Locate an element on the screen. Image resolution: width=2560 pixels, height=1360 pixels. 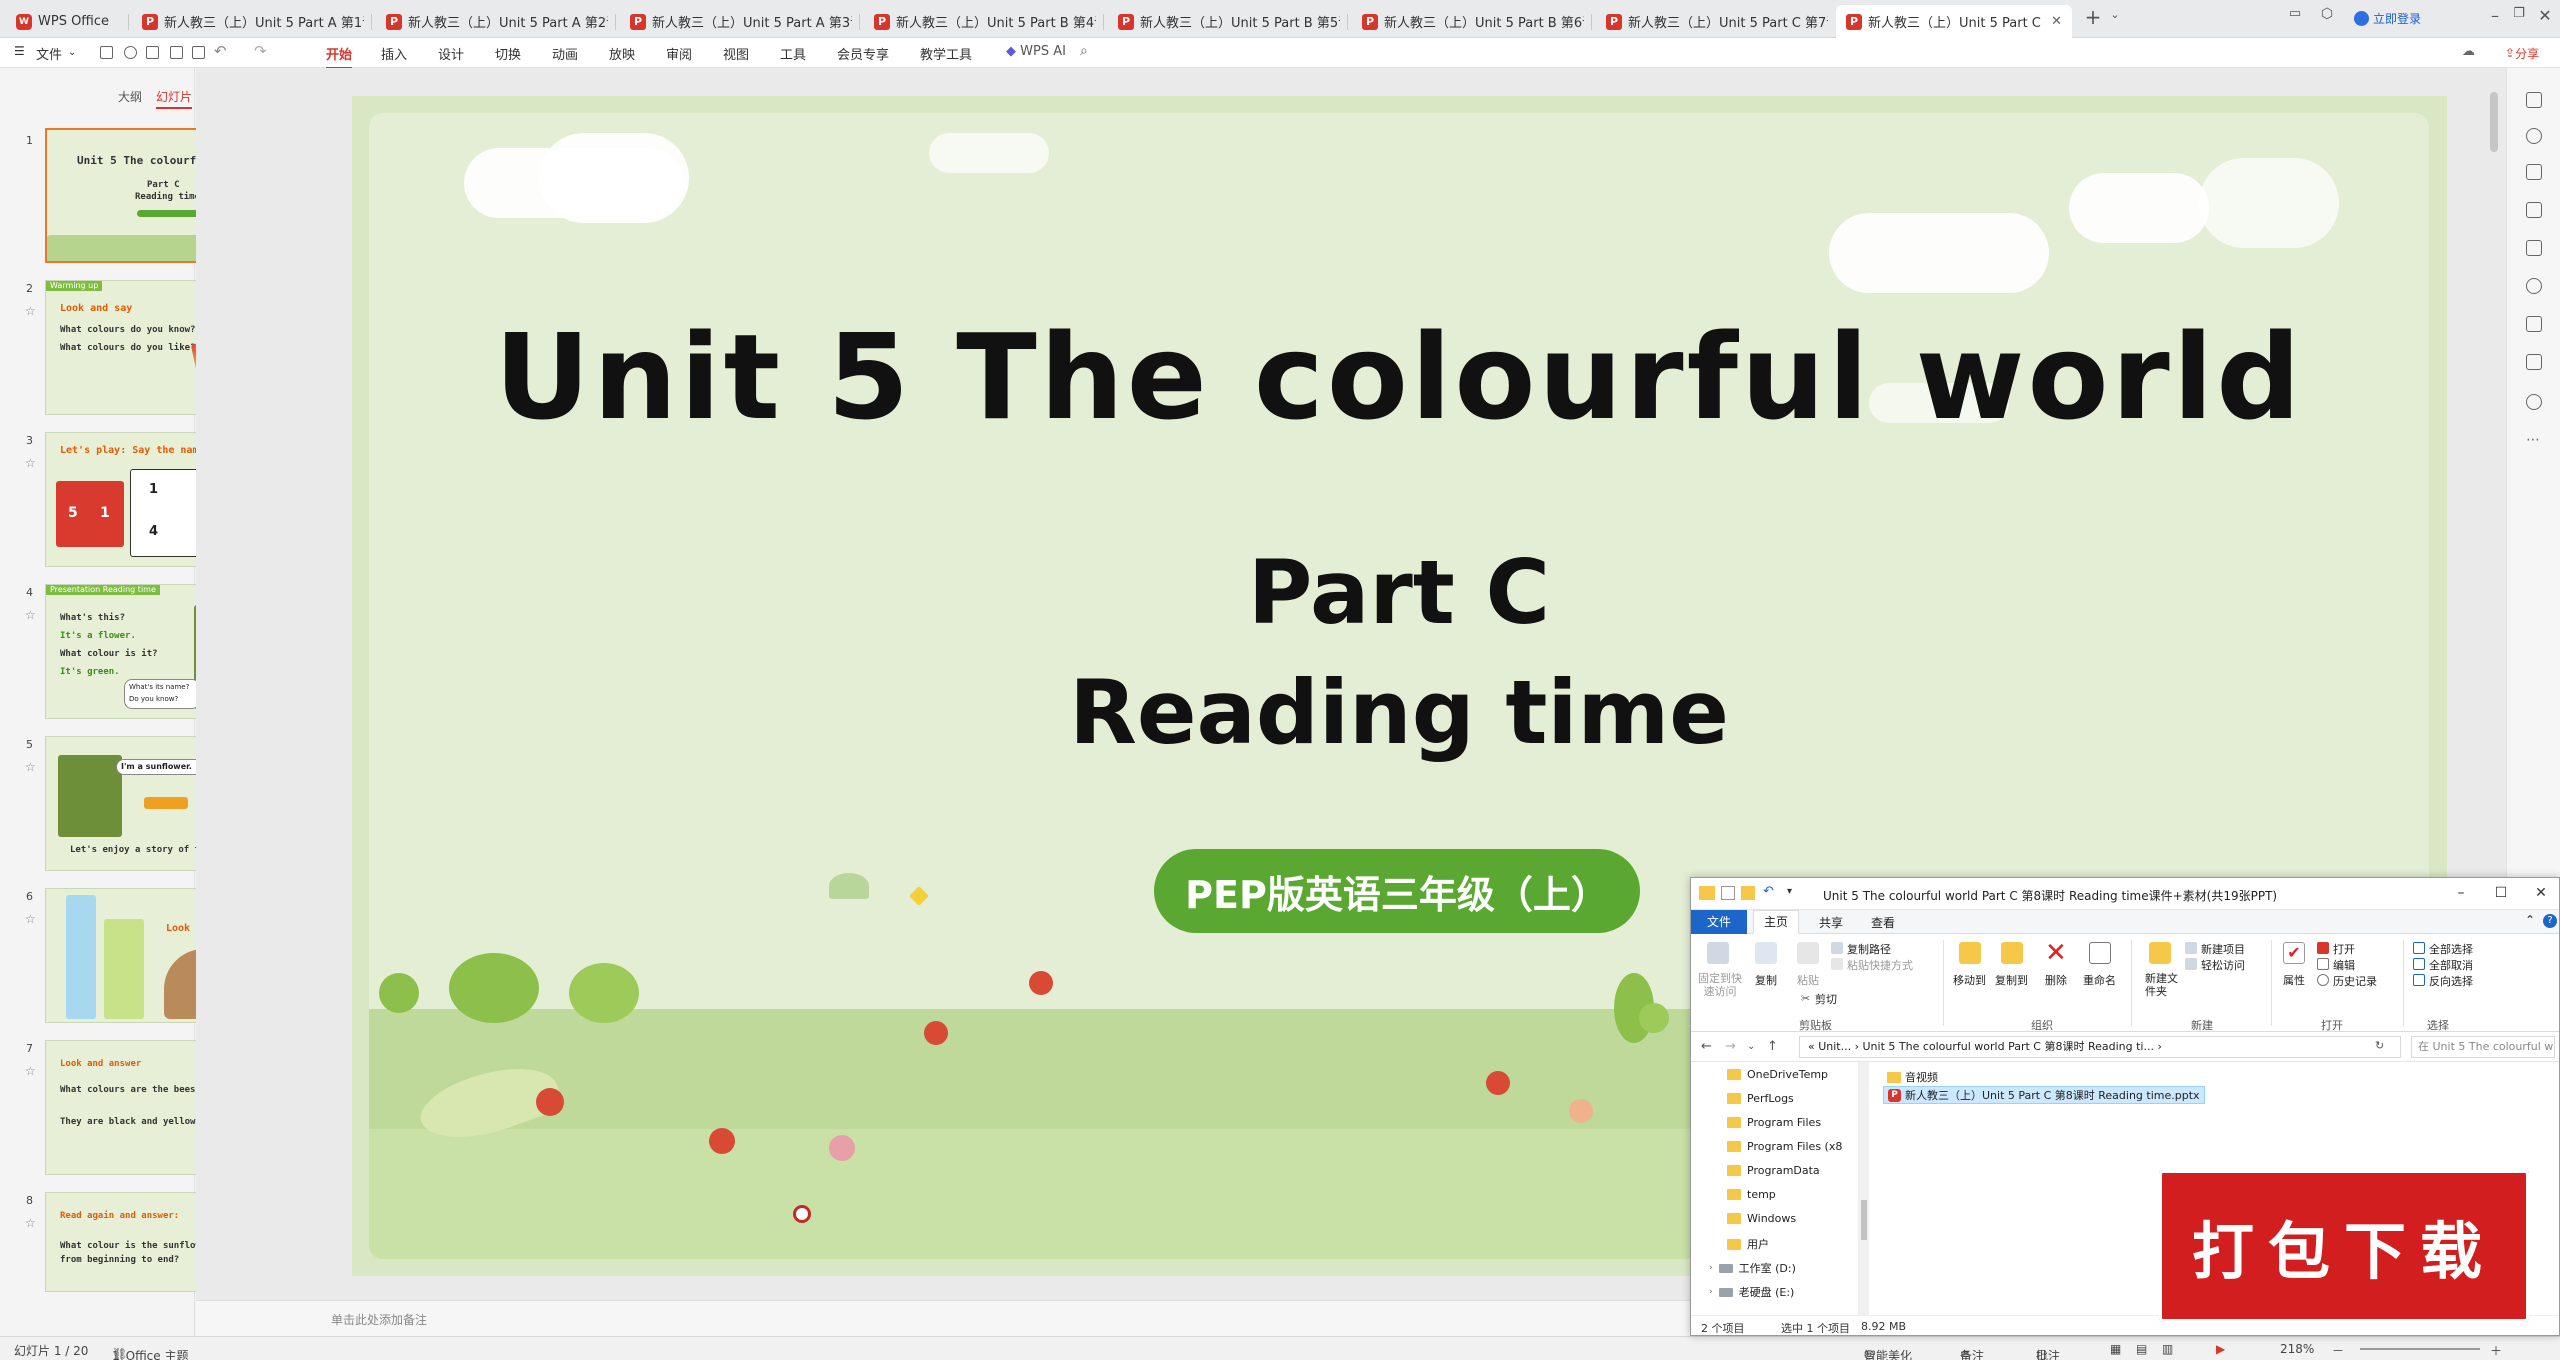
new-folder-icon is located at coordinates (1748, 893).